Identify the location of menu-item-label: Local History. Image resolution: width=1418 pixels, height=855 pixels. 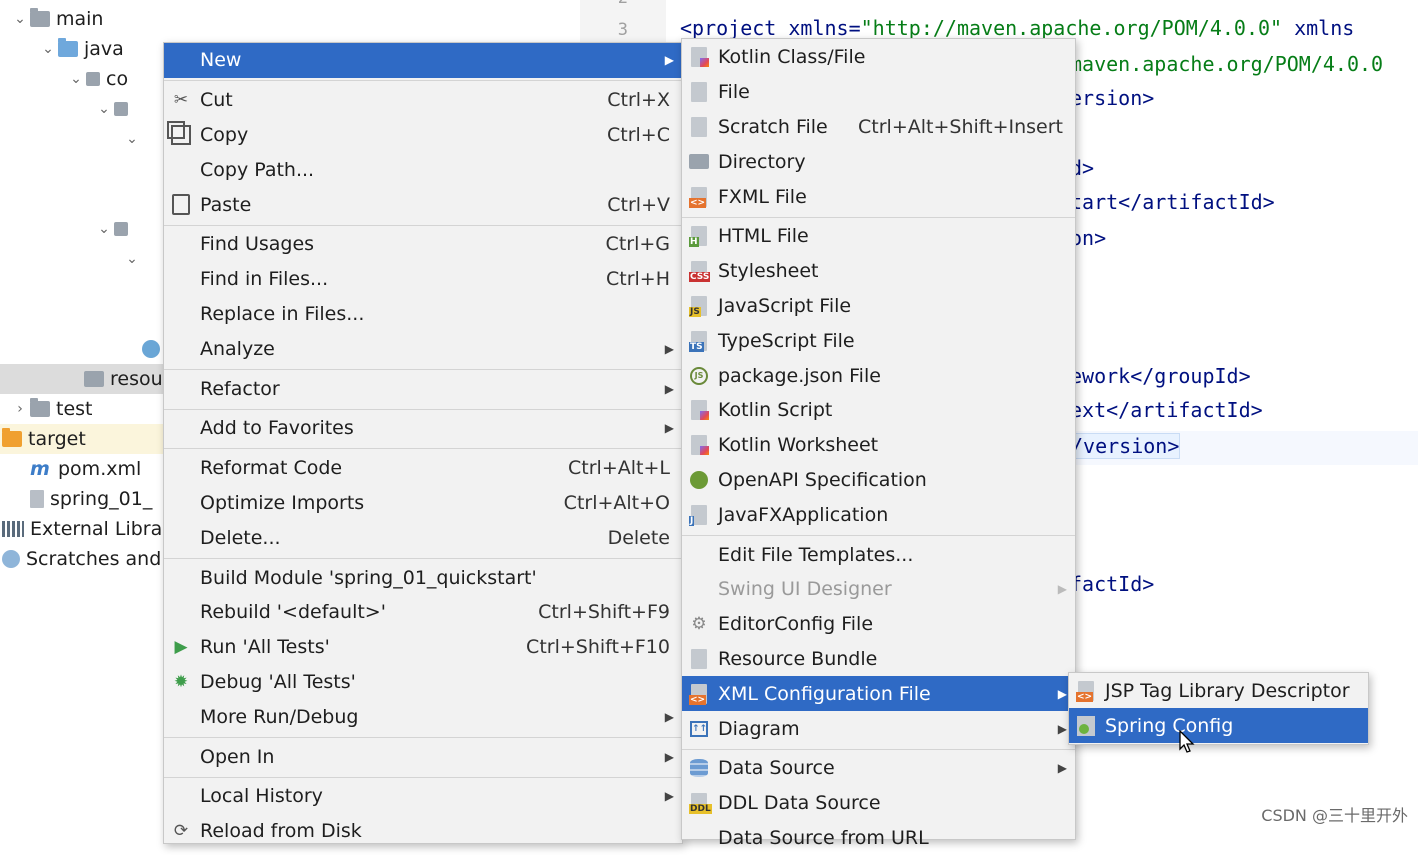
(261, 796).